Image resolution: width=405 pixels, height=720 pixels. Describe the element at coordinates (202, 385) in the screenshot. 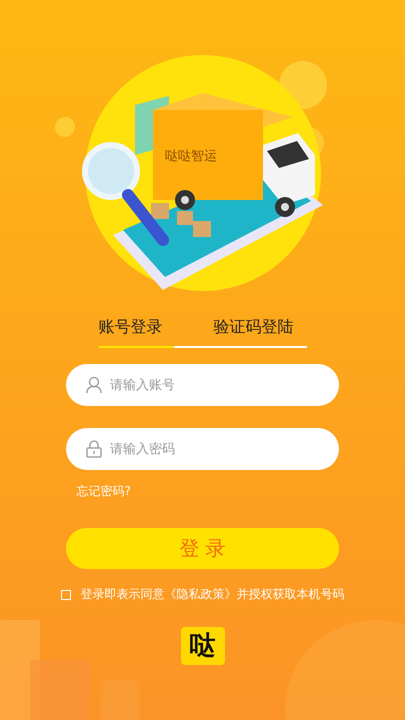

I see `account-field: 请输入账号` at that location.